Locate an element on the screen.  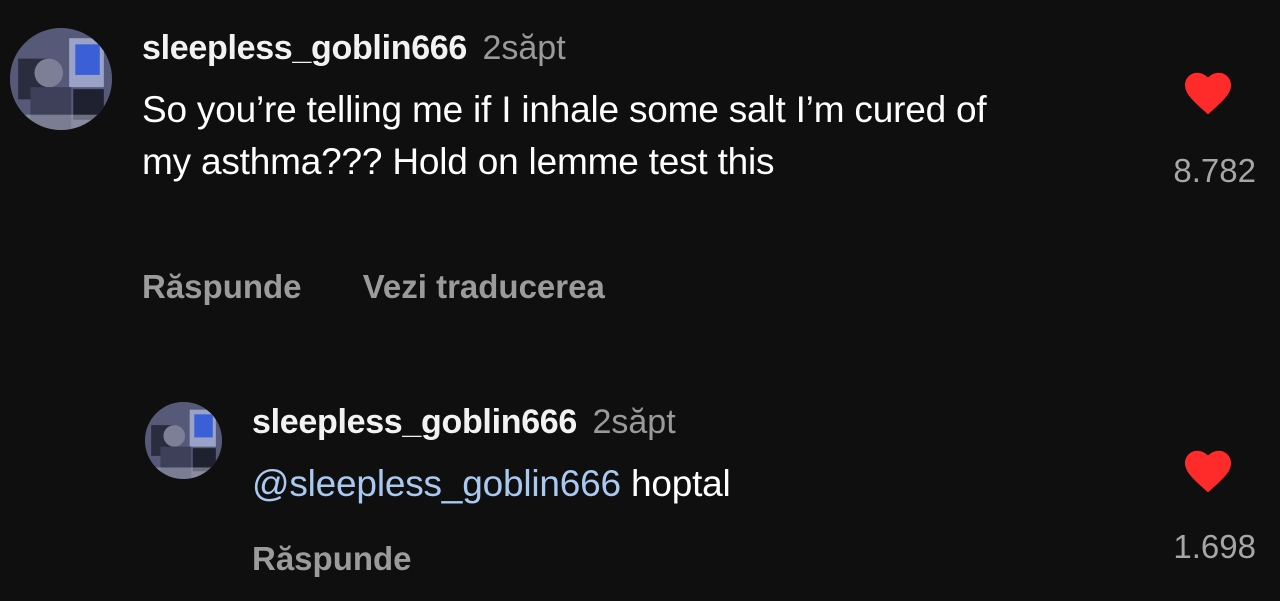
comment-actions: Răspunde is located at coordinates (332, 559).